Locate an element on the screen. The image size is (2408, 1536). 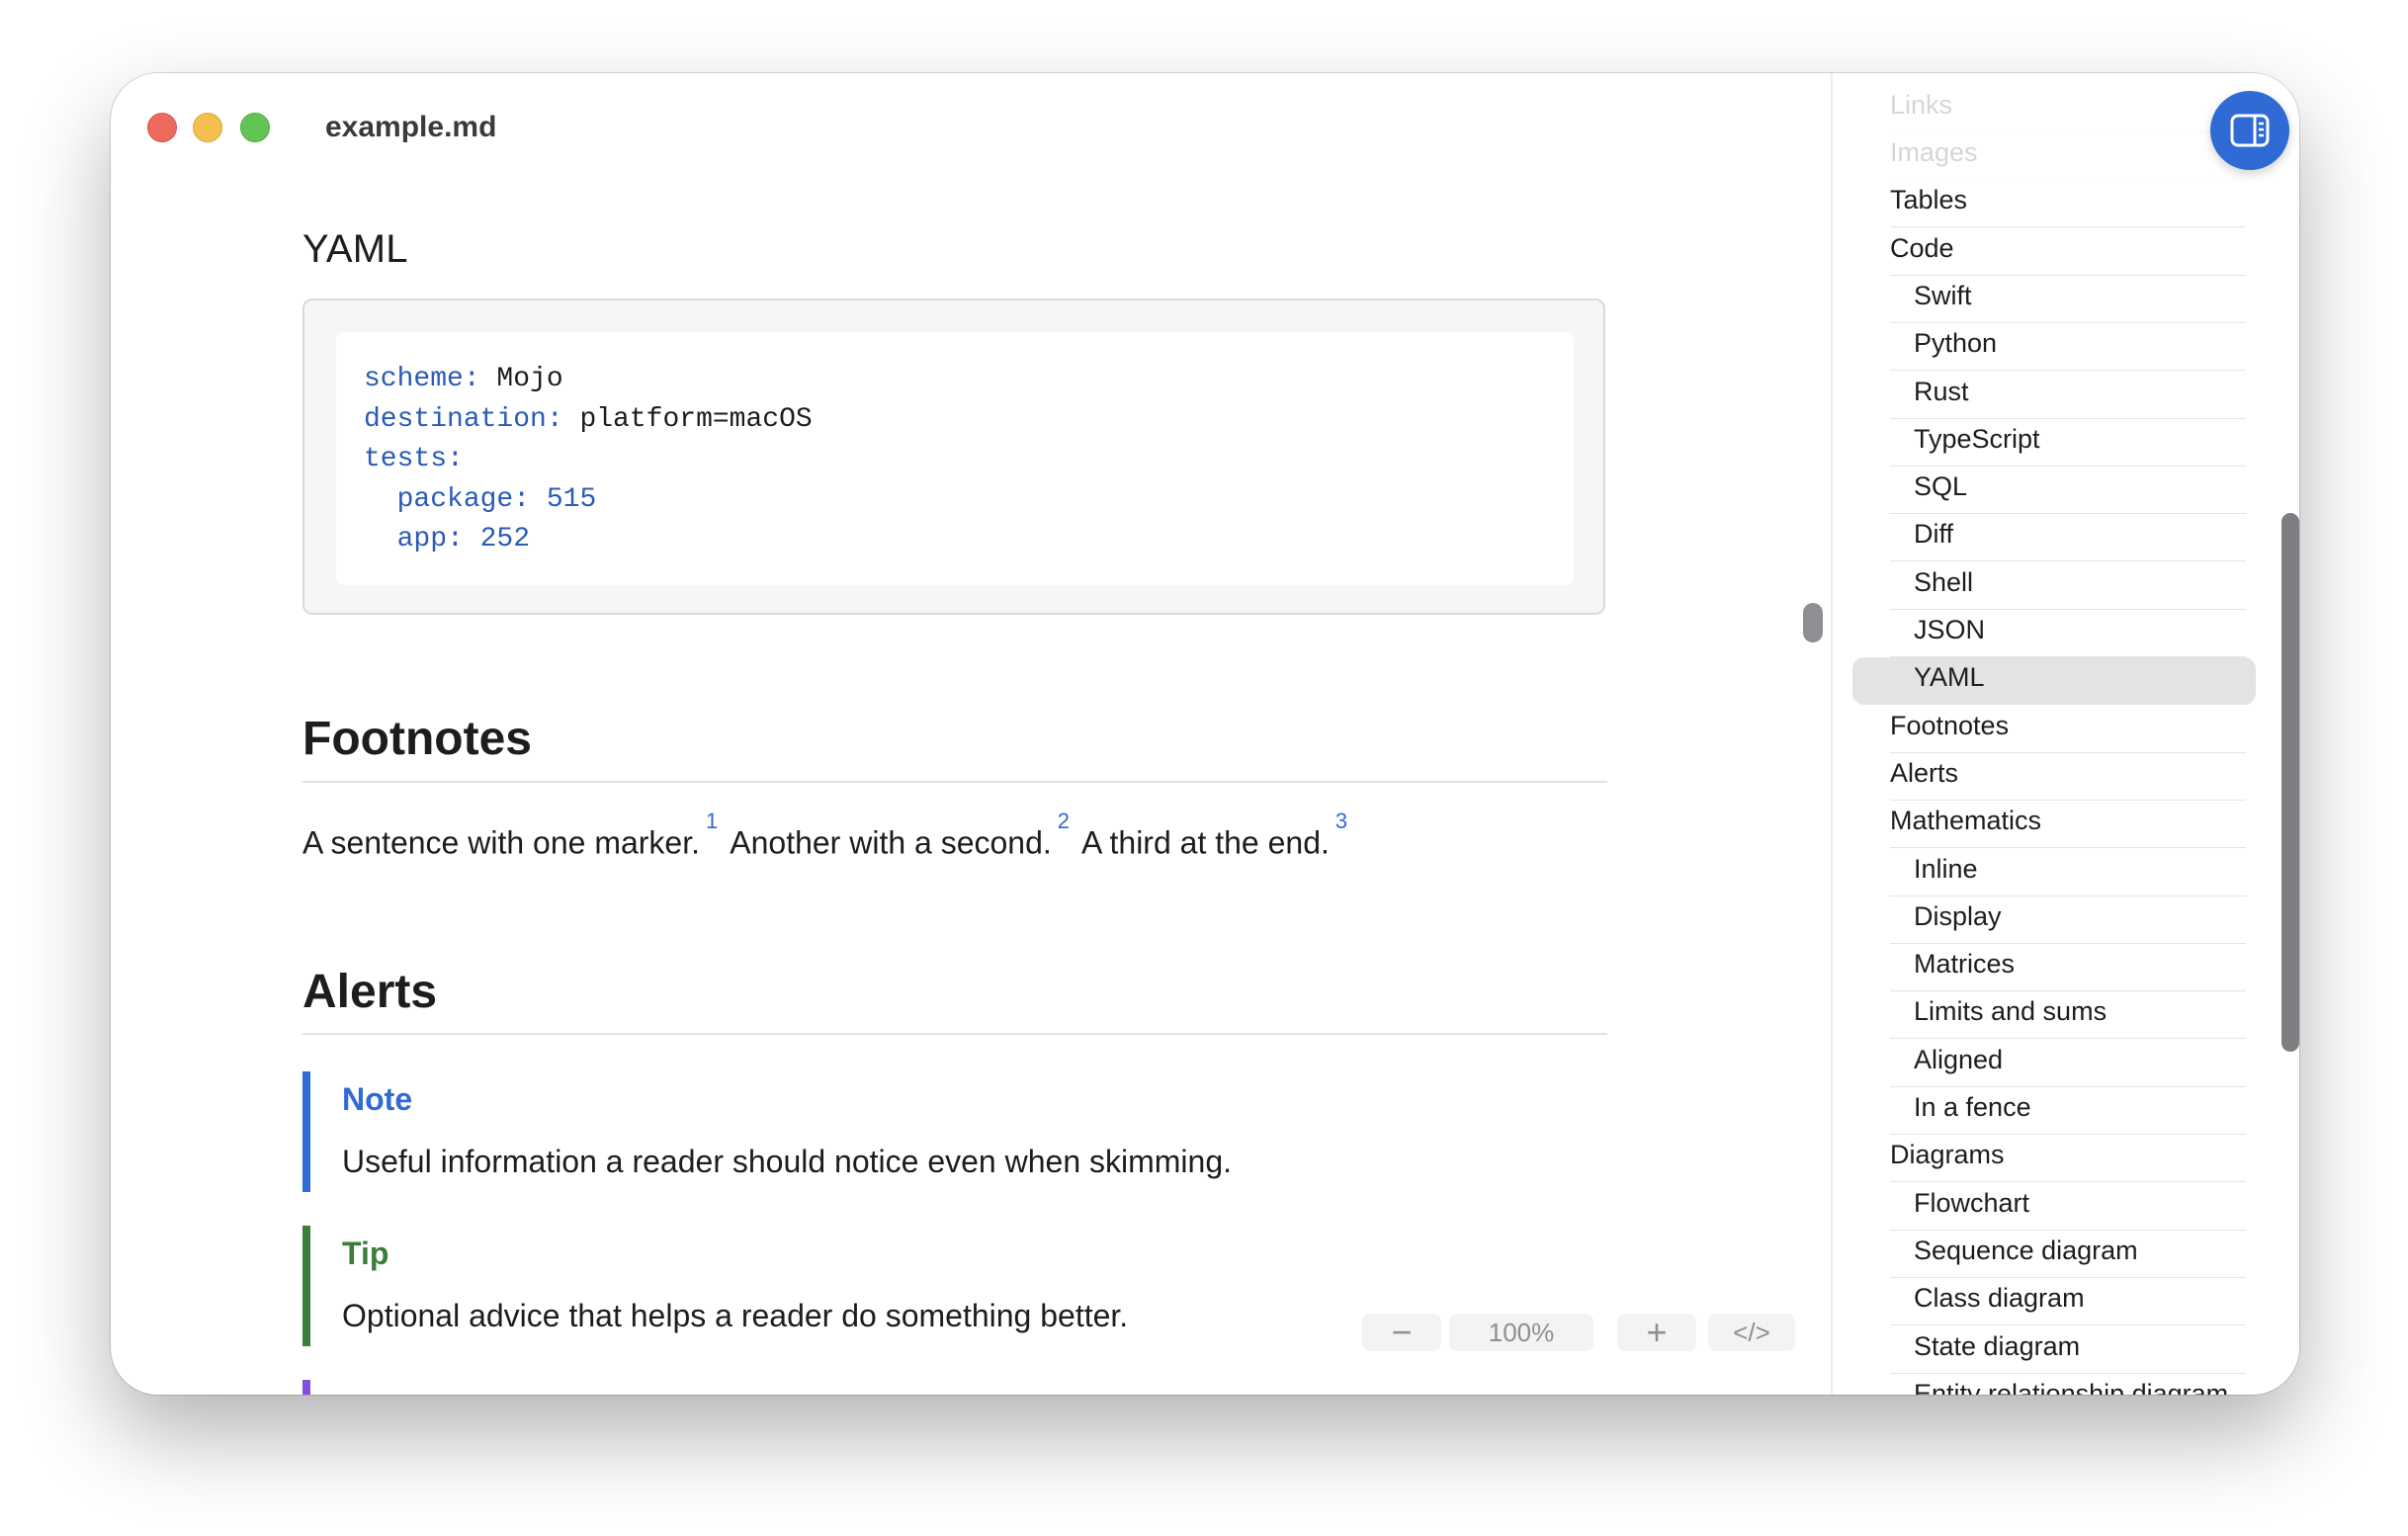
footnote-sentence-2: Another with a second. is located at coordinates (891, 842).